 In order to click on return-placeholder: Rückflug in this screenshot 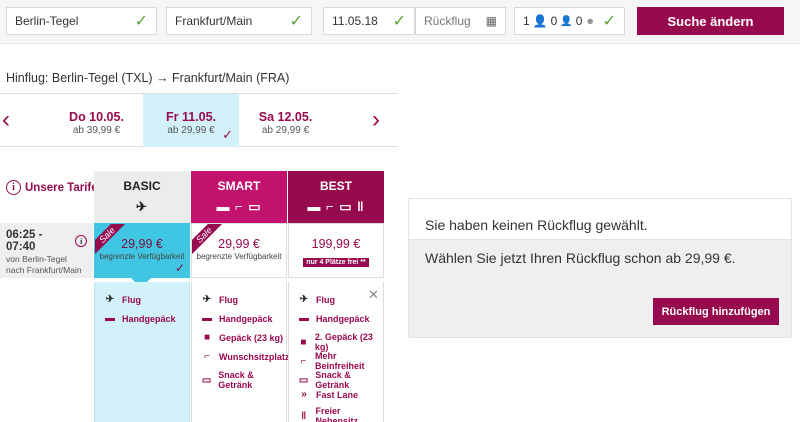, I will do `click(447, 21)`.